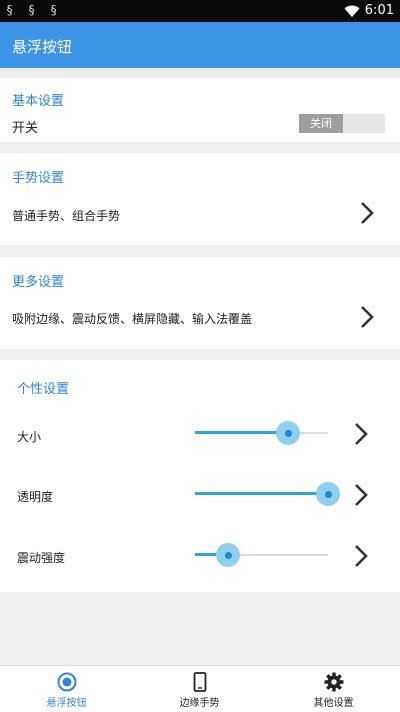 The width and height of the screenshot is (400, 712). Describe the element at coordinates (334, 684) in the screenshot. I see `gear-icon` at that location.